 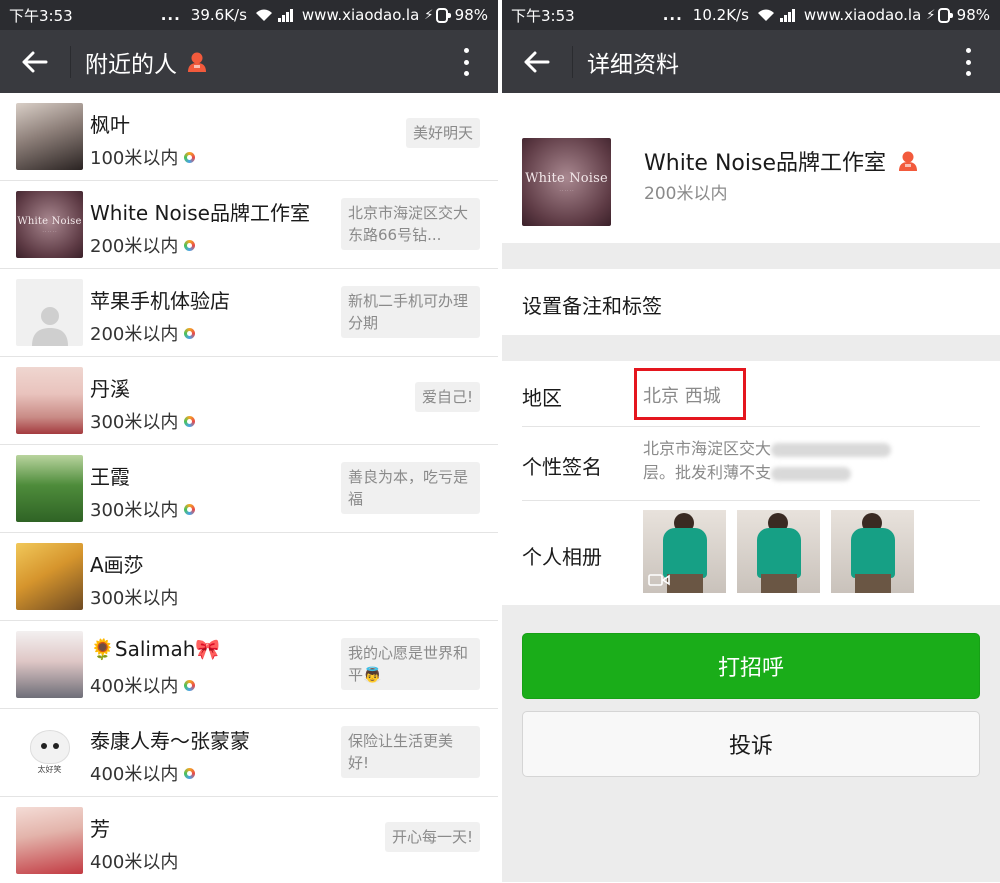 I want to click on list-item: A画莎 300米以内, so click(x=249, y=577).